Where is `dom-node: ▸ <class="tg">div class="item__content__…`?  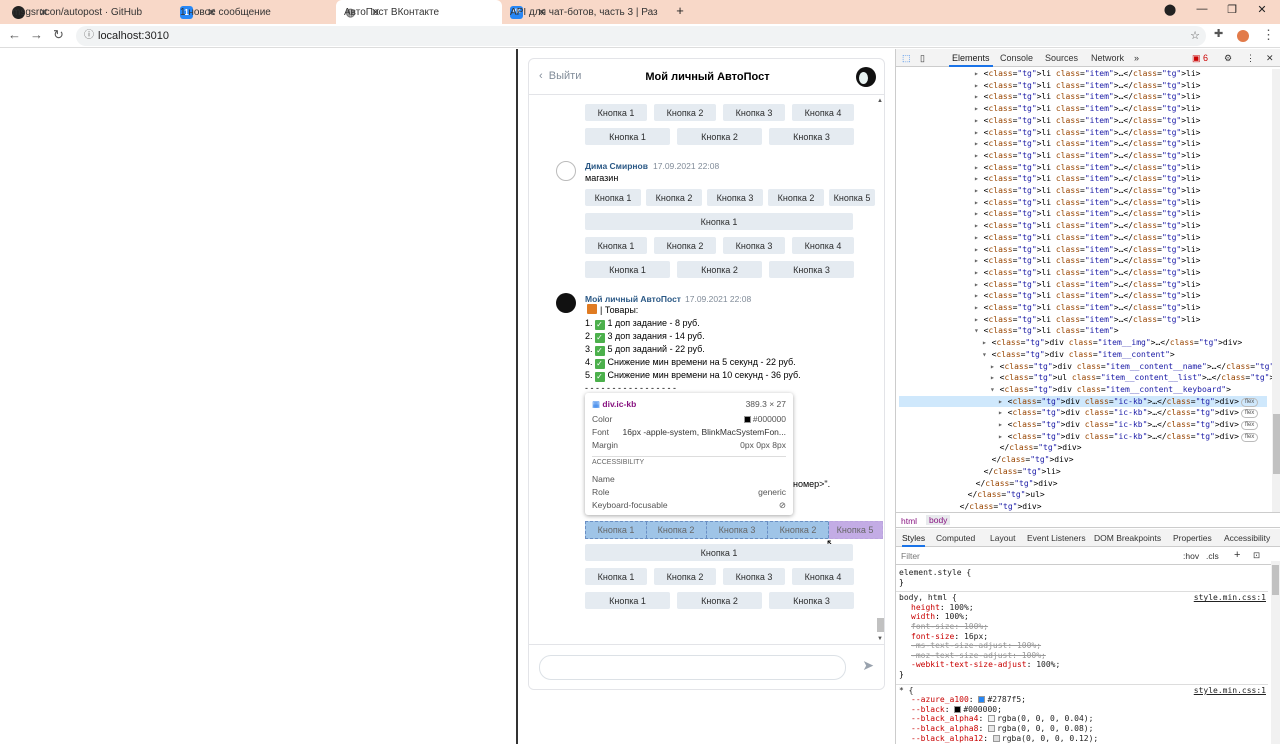
dom-node: ▸ <class="tg">div class="item__content__… is located at coordinates (1135, 367).